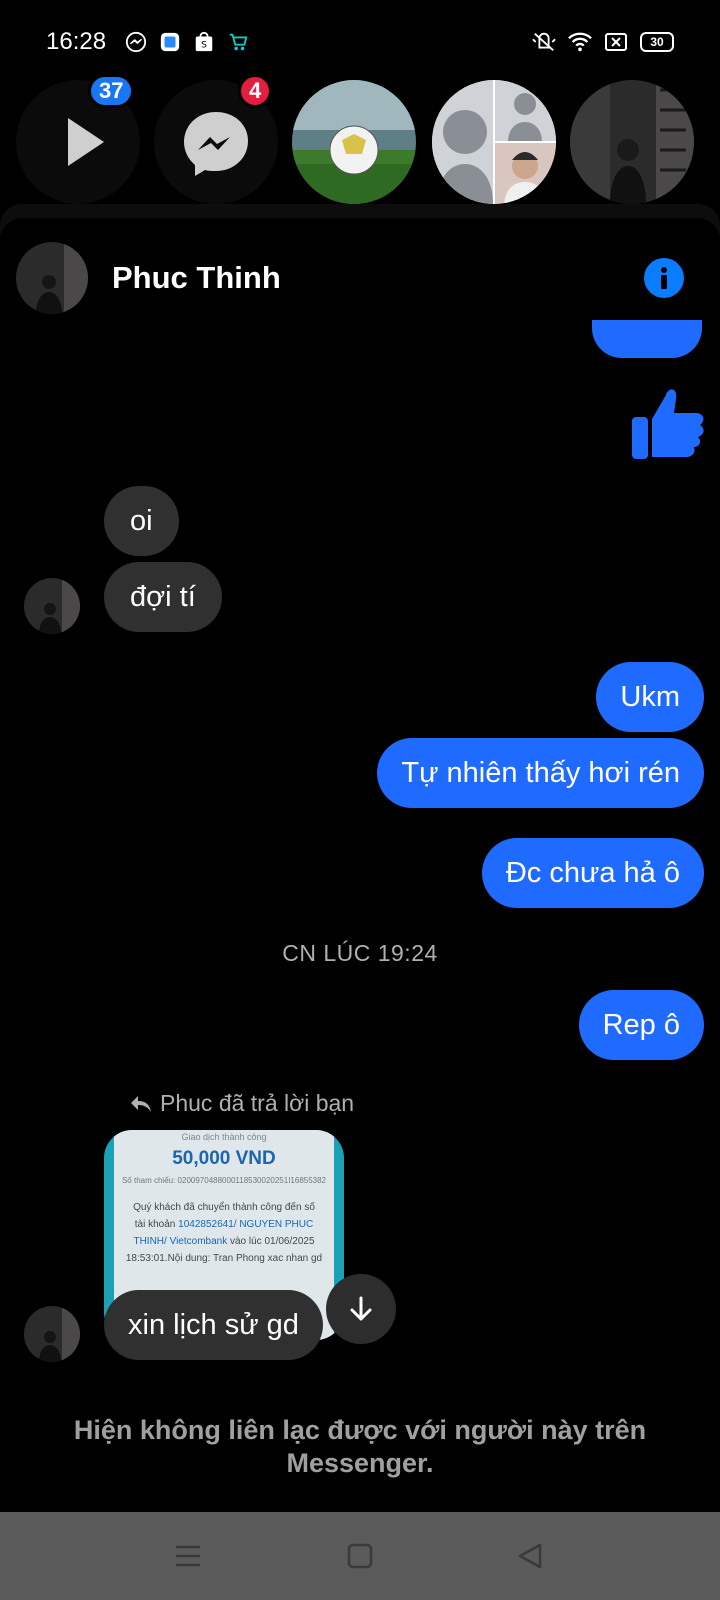 This screenshot has width=720, height=1600. What do you see at coordinates (204, 45) in the screenshot?
I see `svg-text: S` at bounding box center [204, 45].